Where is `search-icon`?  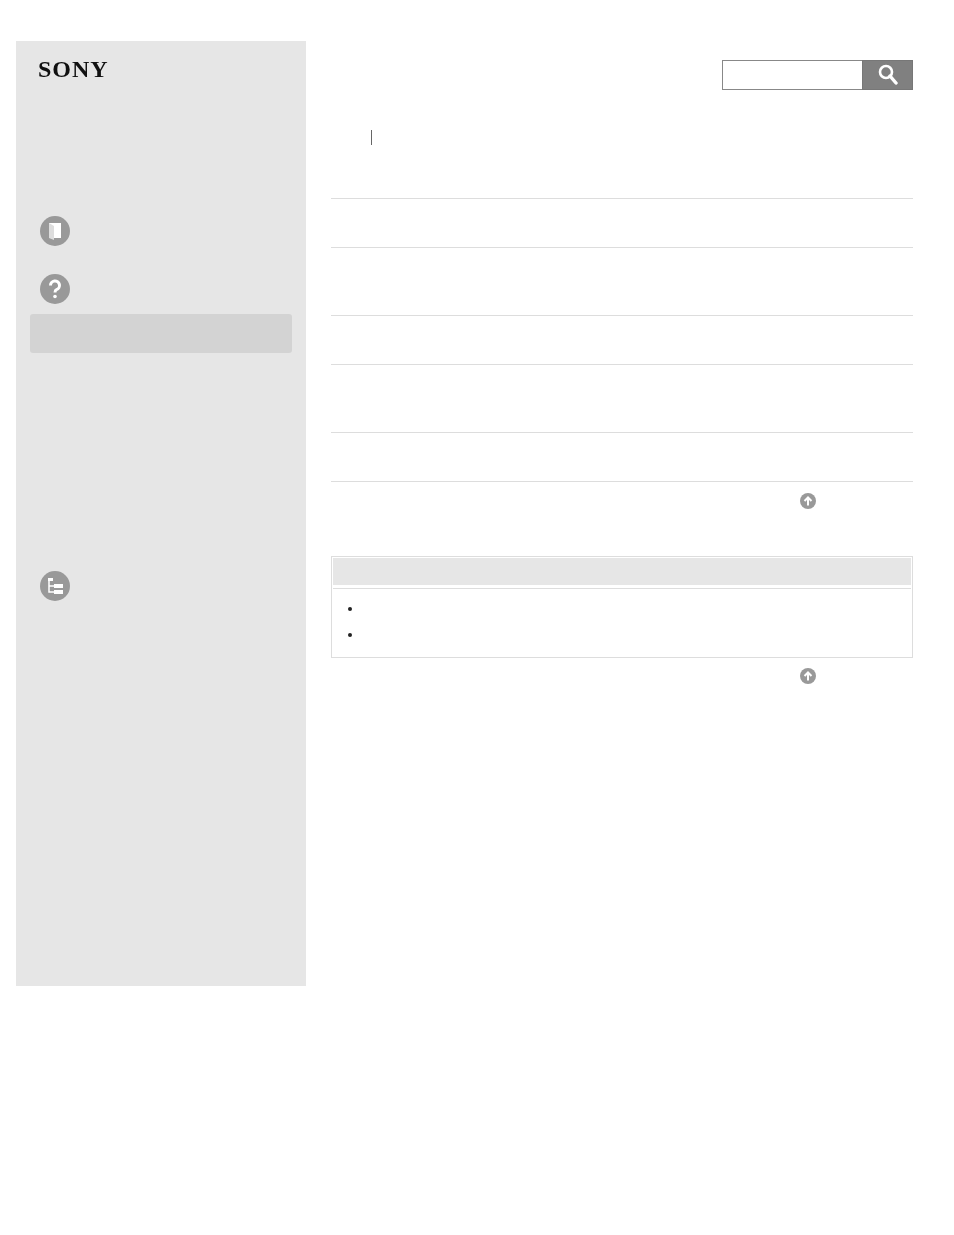 search-icon is located at coordinates (887, 75).